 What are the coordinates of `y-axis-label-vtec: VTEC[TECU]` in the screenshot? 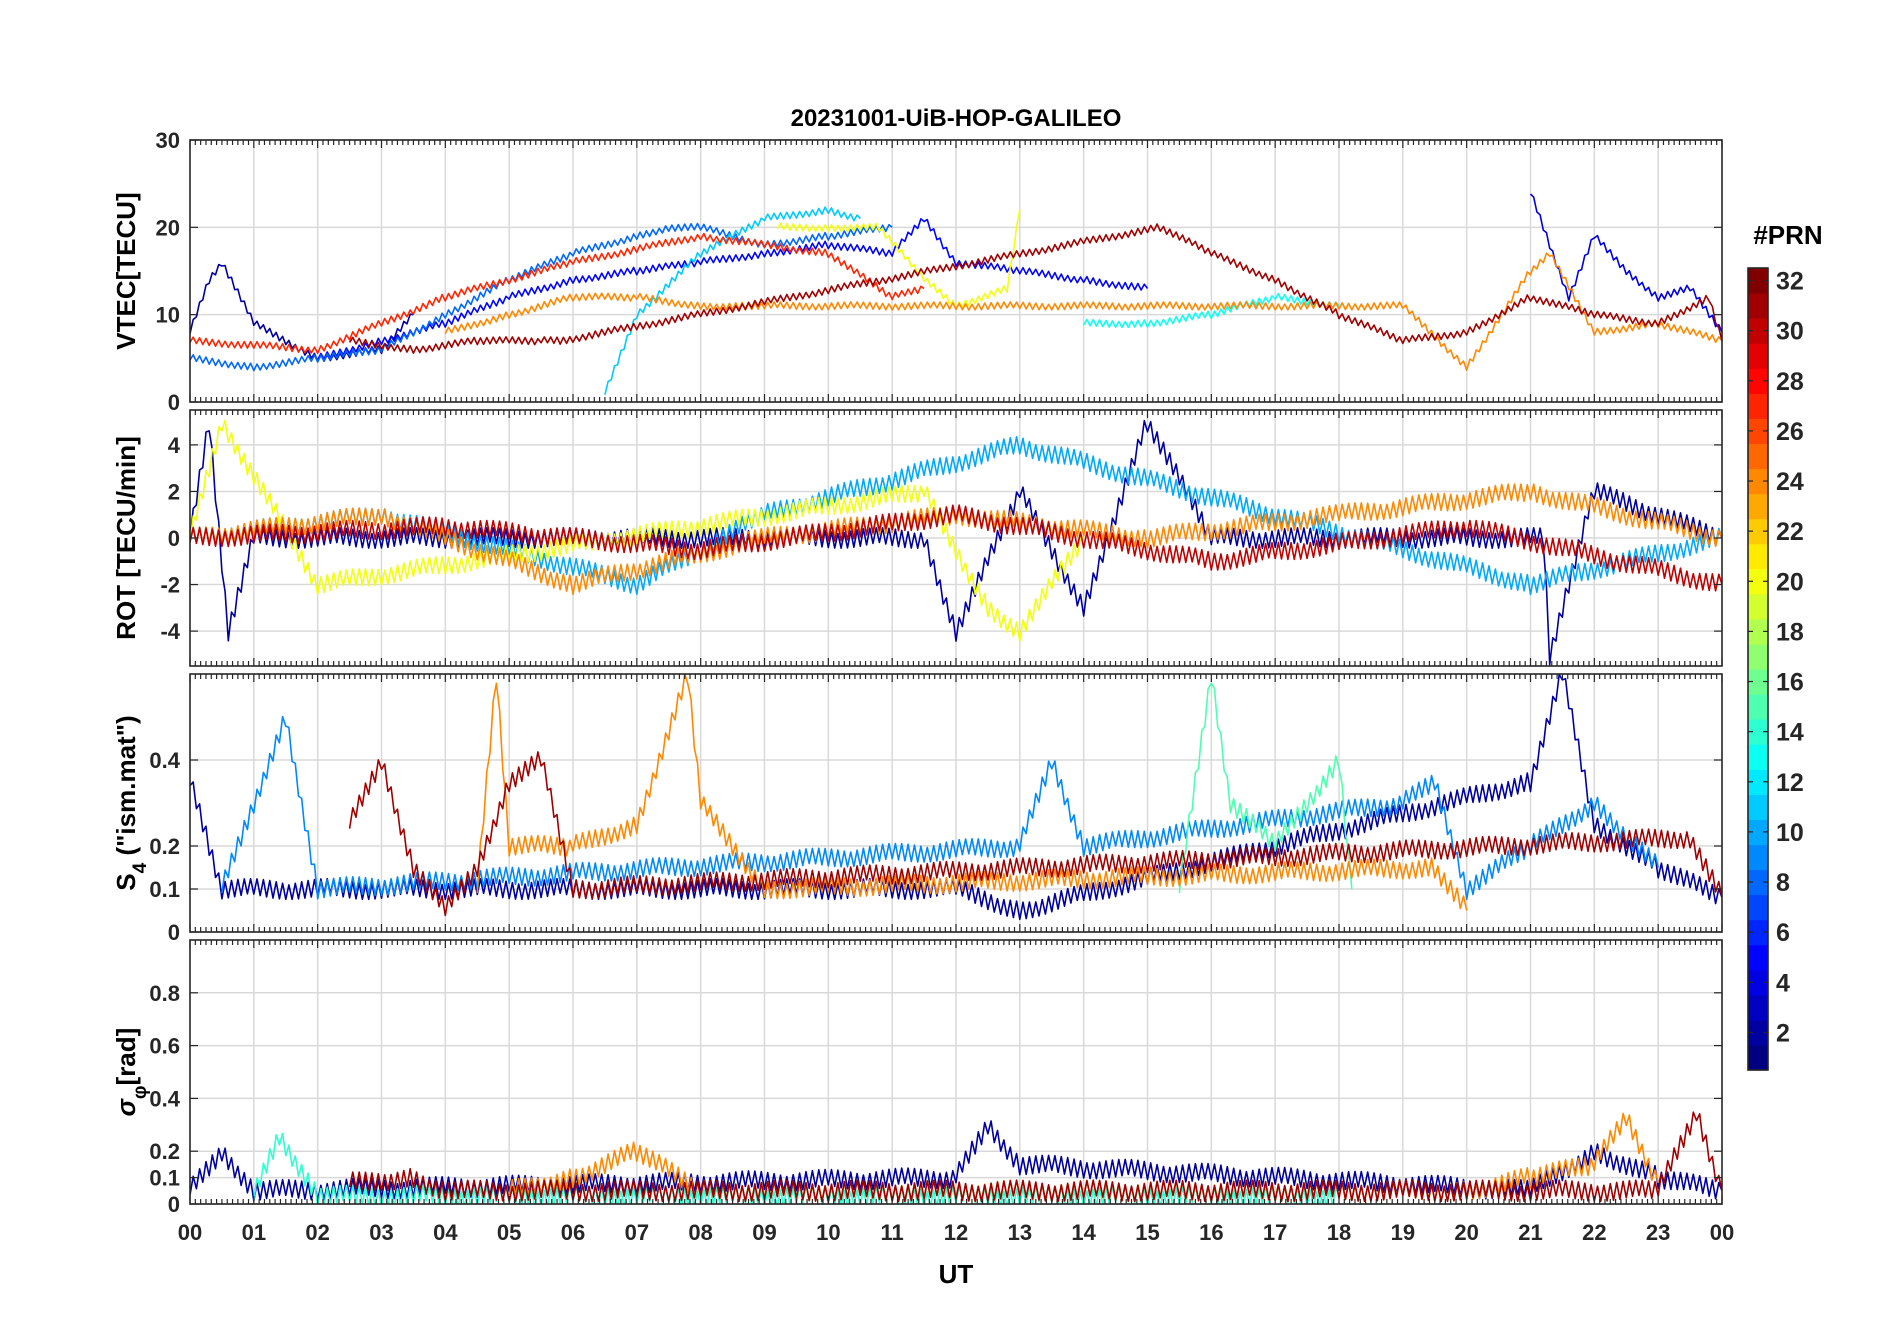 It's located at (126, 270).